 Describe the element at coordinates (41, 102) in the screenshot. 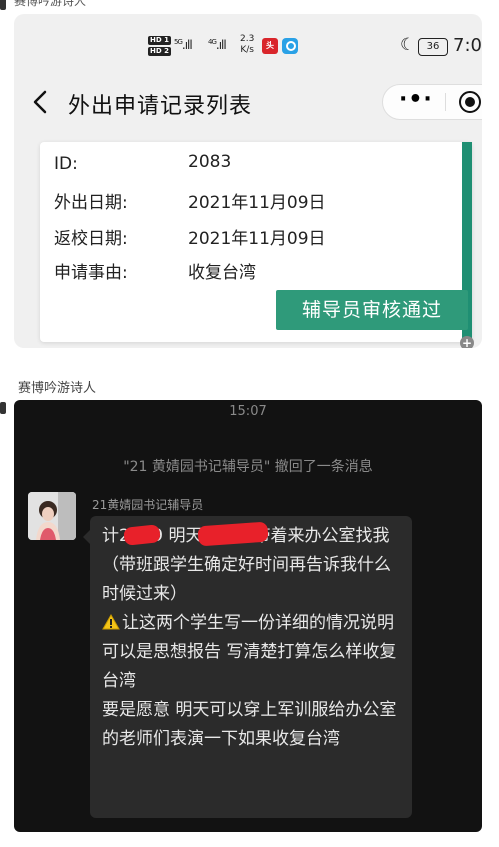

I see `back-arrow-icon` at that location.